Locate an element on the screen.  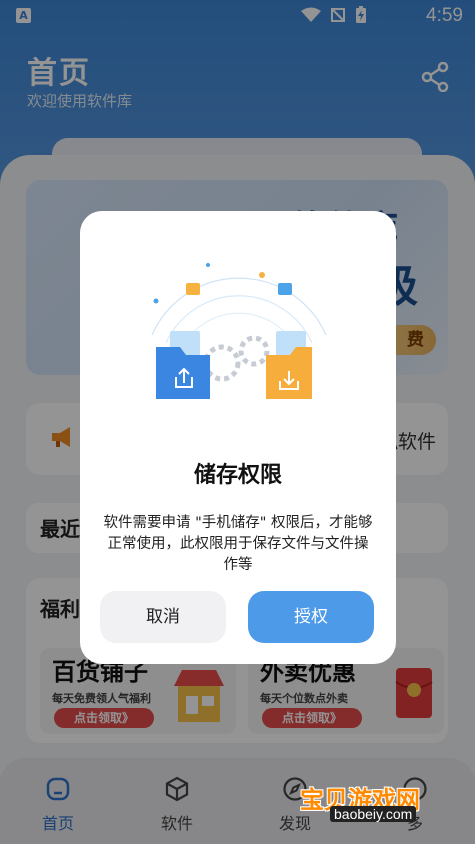
dialog-title: 储存权限 is located at coordinates (237, 475).